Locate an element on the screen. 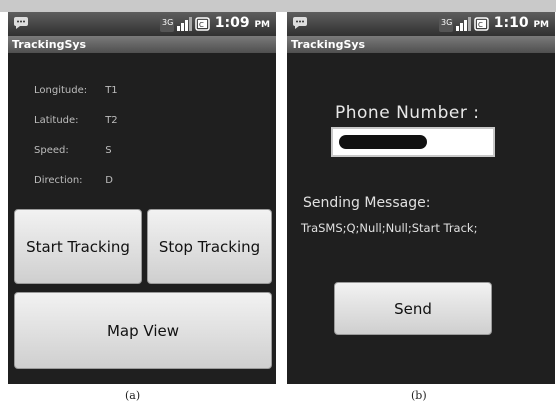 The image size is (556, 402). send-button: Send is located at coordinates (413, 308).